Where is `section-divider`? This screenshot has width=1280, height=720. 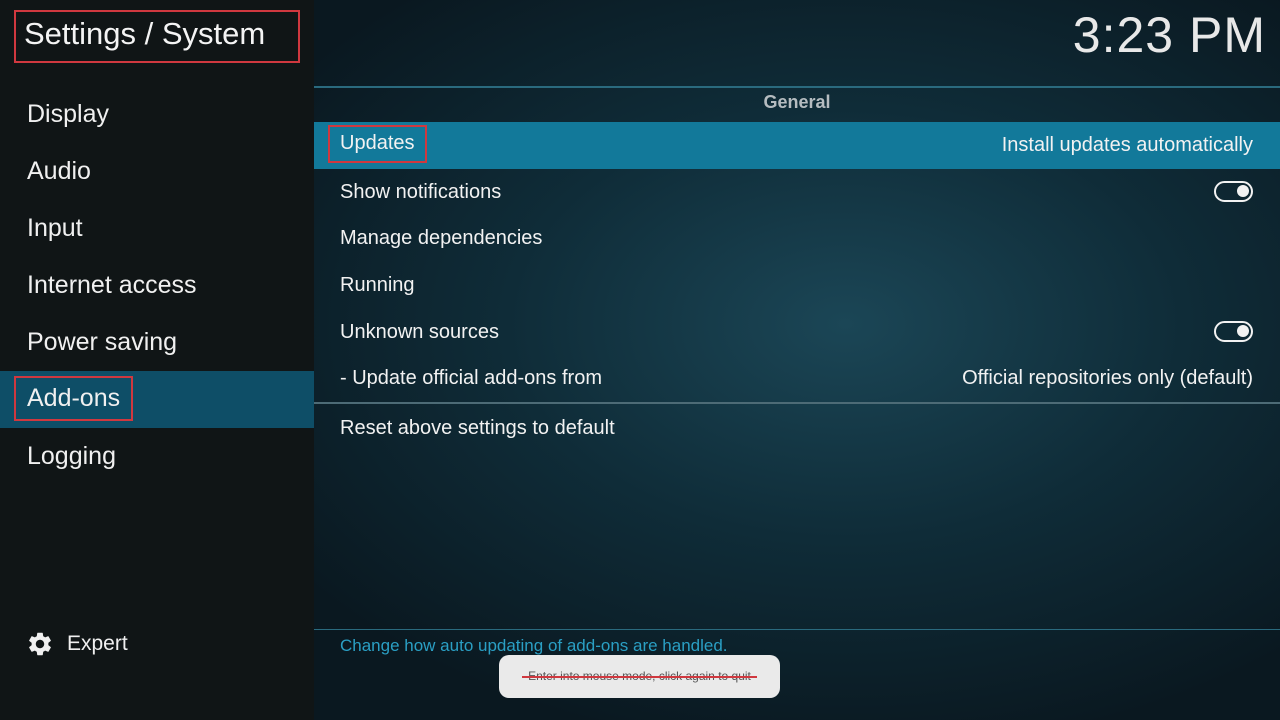 section-divider is located at coordinates (797, 403).